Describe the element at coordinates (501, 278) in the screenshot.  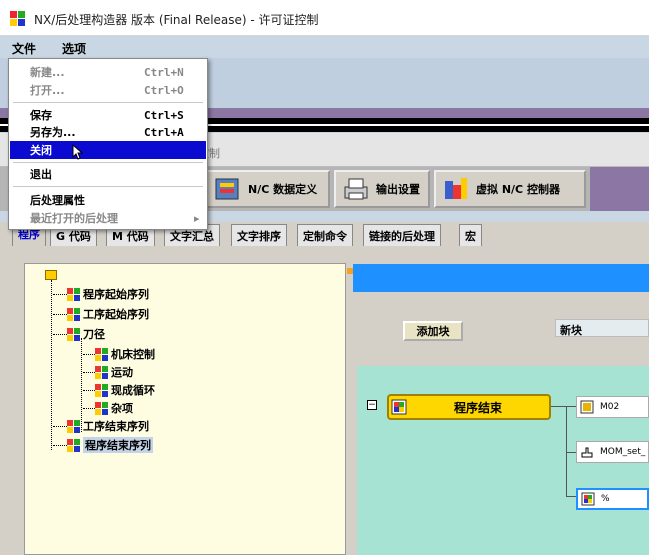
I see `editor-header-bar` at that location.